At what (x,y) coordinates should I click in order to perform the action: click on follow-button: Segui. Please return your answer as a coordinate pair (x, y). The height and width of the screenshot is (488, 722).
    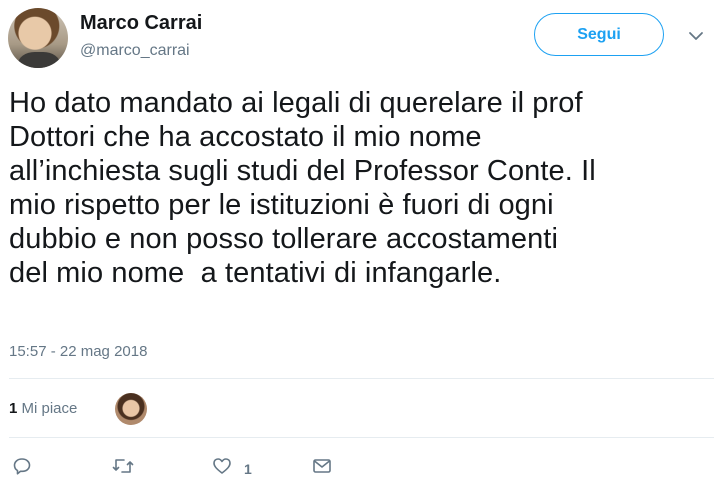
    Looking at the image, I should click on (599, 34).